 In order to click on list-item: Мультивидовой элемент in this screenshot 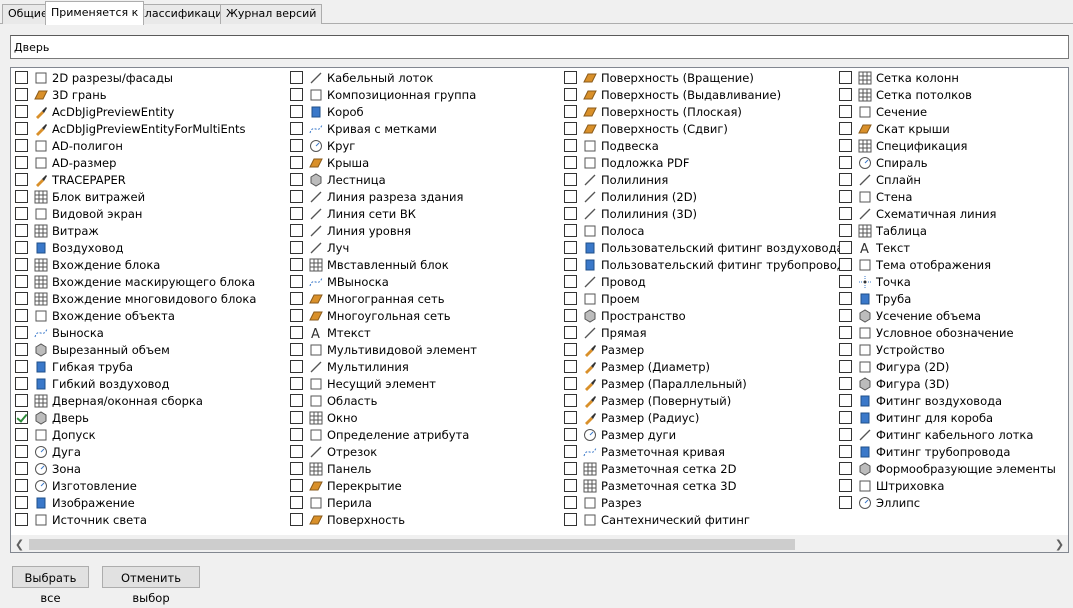, I will do `click(381, 349)`.